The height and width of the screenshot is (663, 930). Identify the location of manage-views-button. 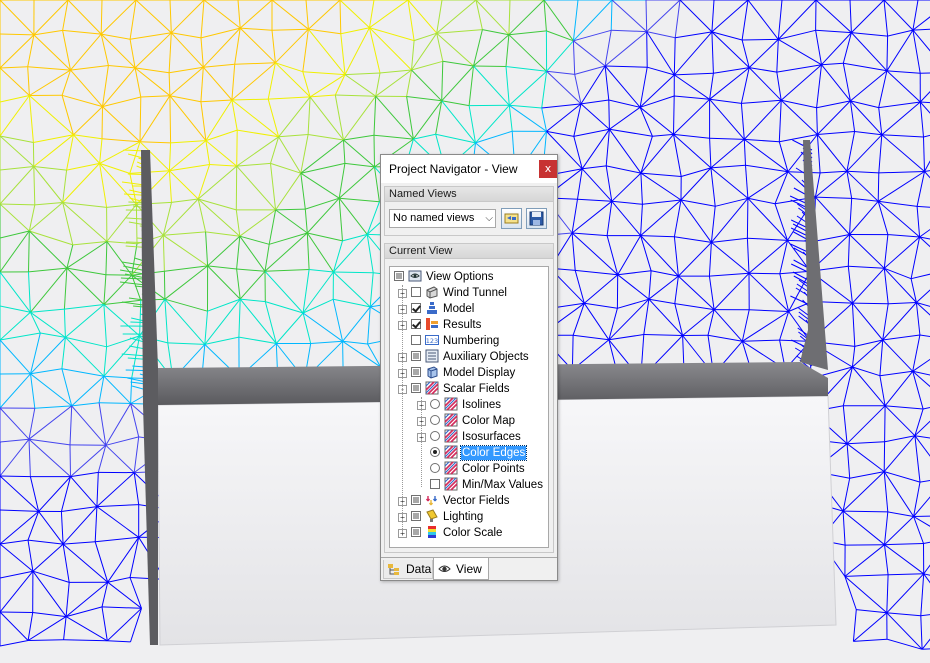
(511, 218).